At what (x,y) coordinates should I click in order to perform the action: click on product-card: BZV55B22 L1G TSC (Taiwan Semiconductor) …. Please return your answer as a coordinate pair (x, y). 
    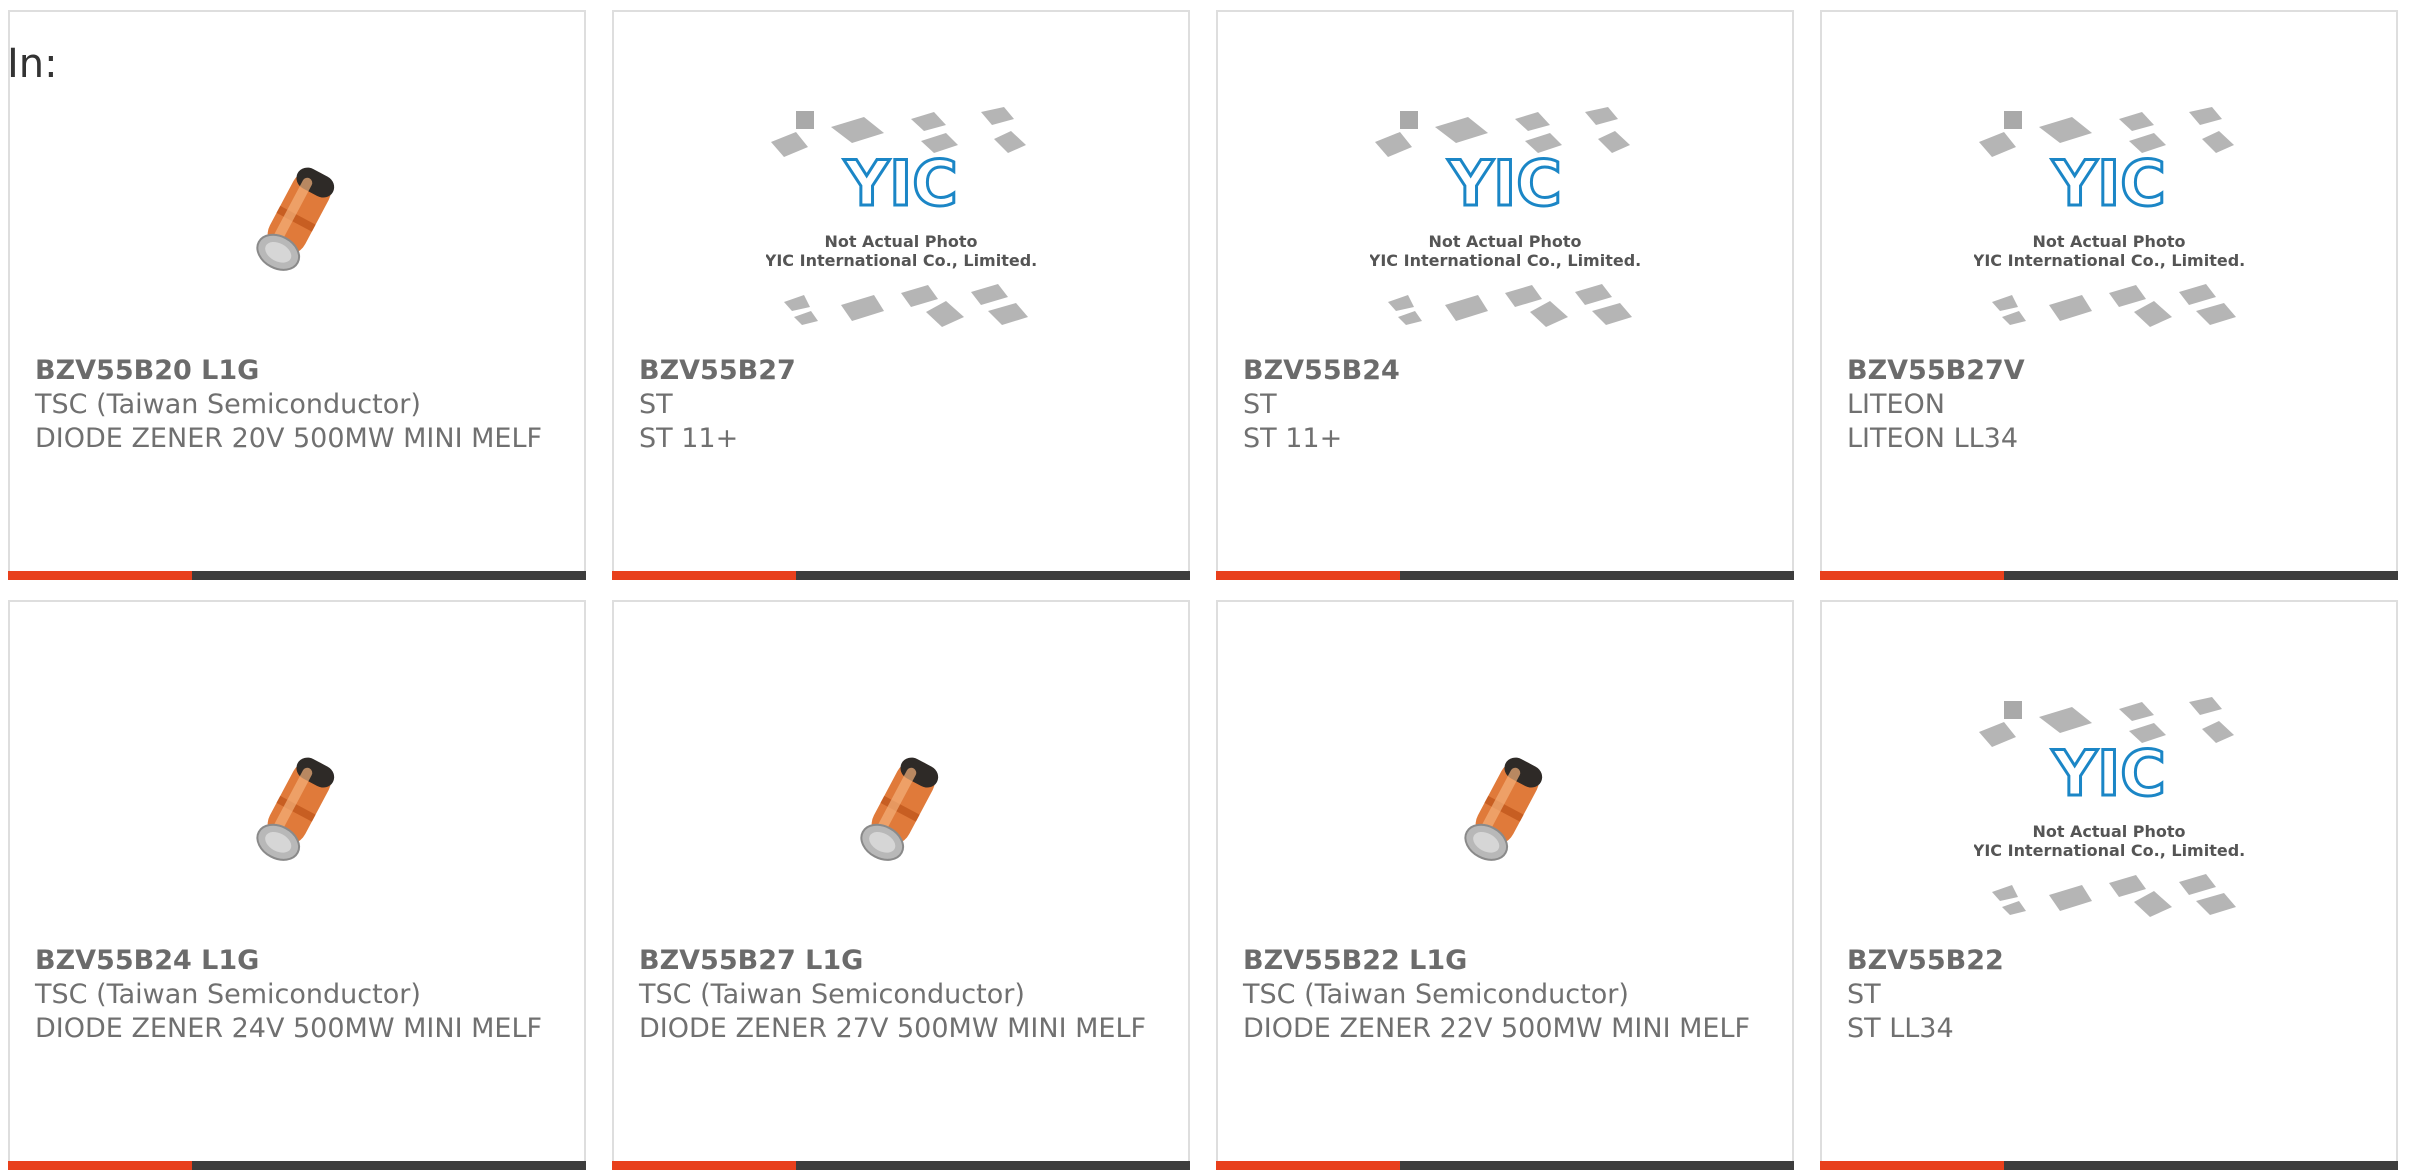
    Looking at the image, I should click on (1505, 885).